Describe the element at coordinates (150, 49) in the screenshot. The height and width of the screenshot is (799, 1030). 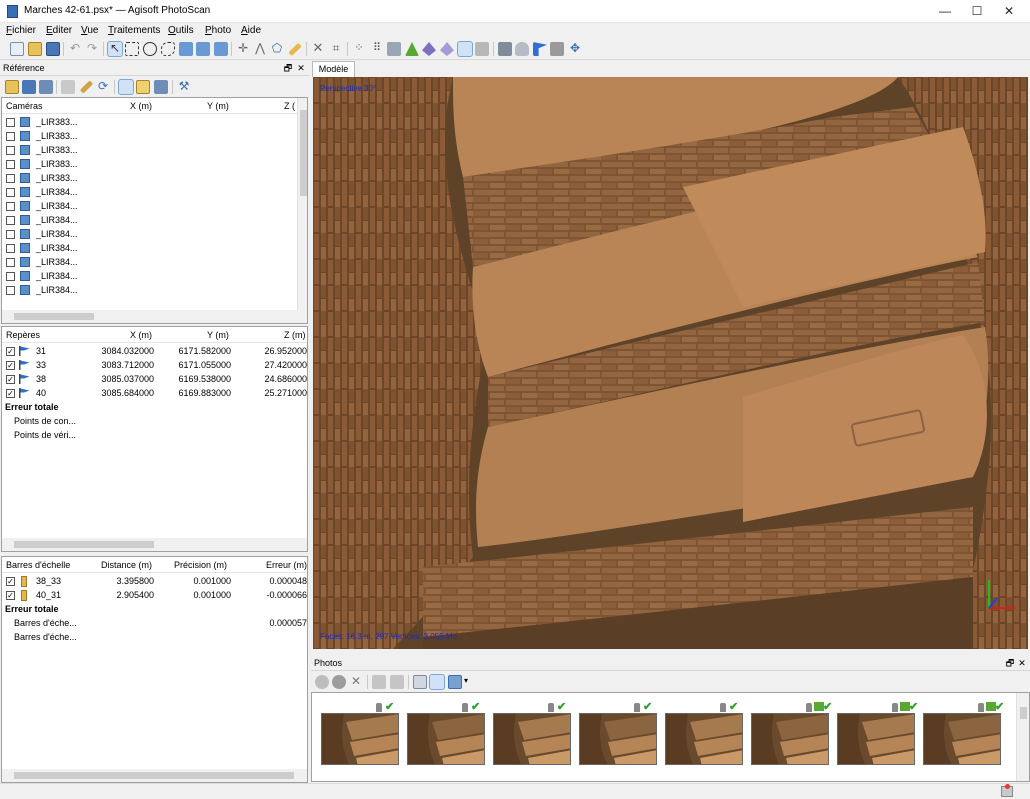
I see `circle-selection-icon` at that location.